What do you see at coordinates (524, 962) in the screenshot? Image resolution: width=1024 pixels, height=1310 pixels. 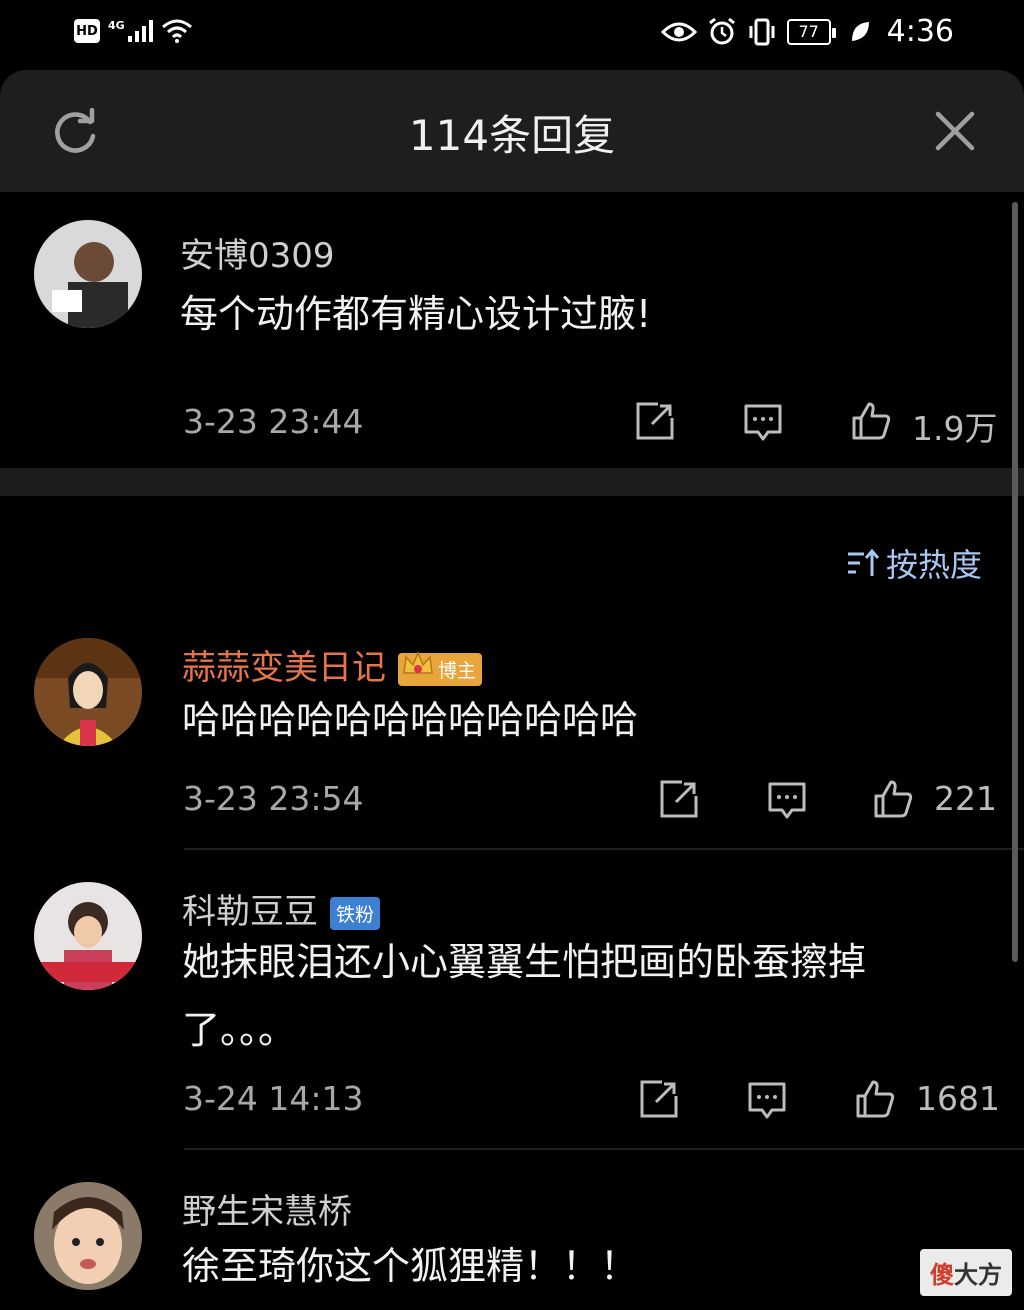 I see `reply-text-line: 她抹眼泪还小心翼翼生怕把画的卧蚕擦掉` at bounding box center [524, 962].